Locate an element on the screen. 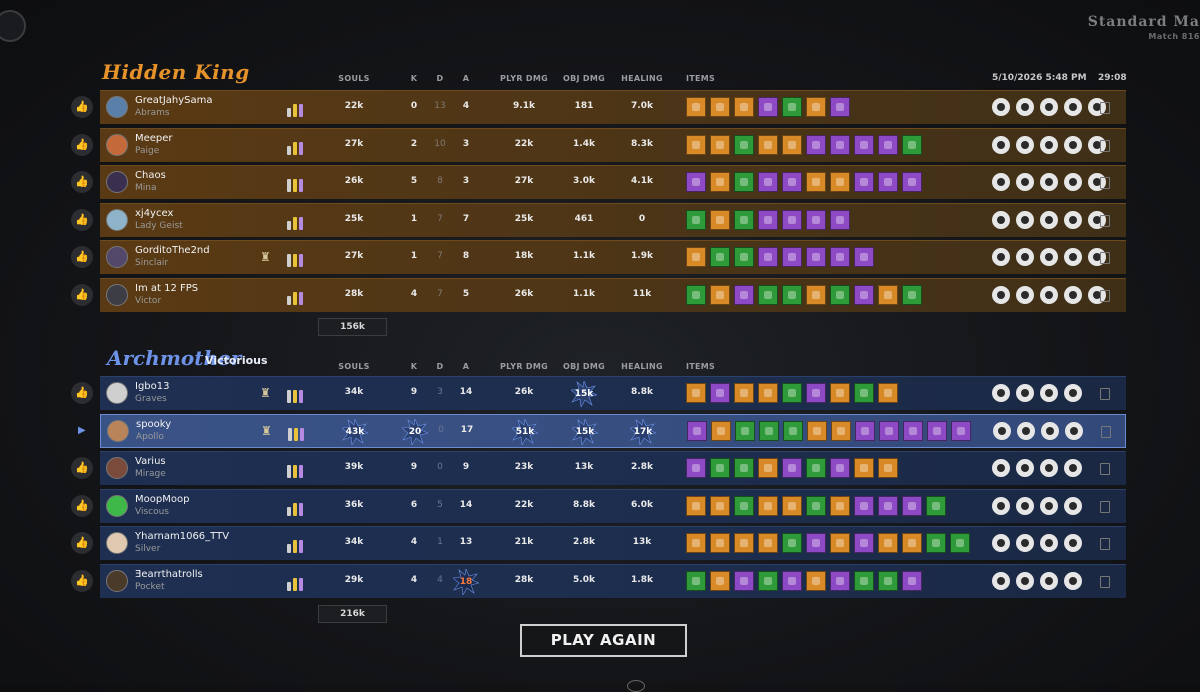  play-again-button: PLAY AGAIN is located at coordinates (603, 640).